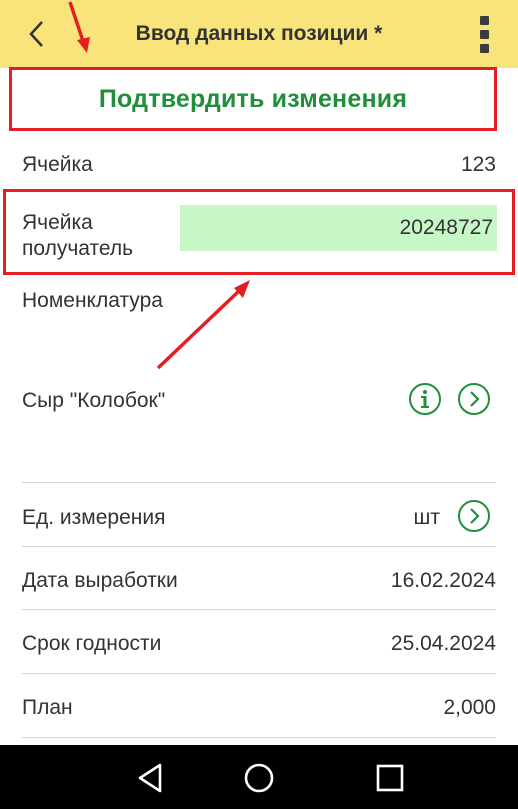 This screenshot has height=809, width=518. Describe the element at coordinates (92, 643) in the screenshot. I see `expiry-date-label: Срок годности` at that location.